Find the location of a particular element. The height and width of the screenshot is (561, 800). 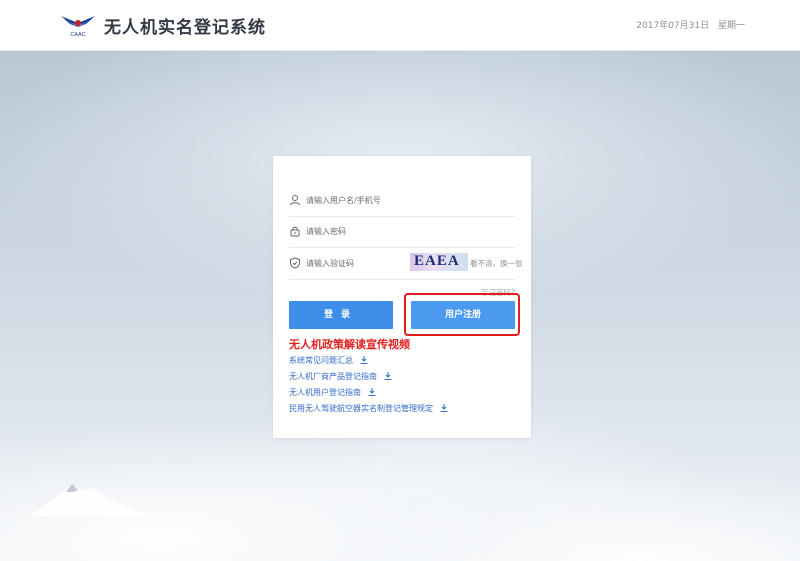

mountain-peak-decoration is located at coordinates (90, 500).